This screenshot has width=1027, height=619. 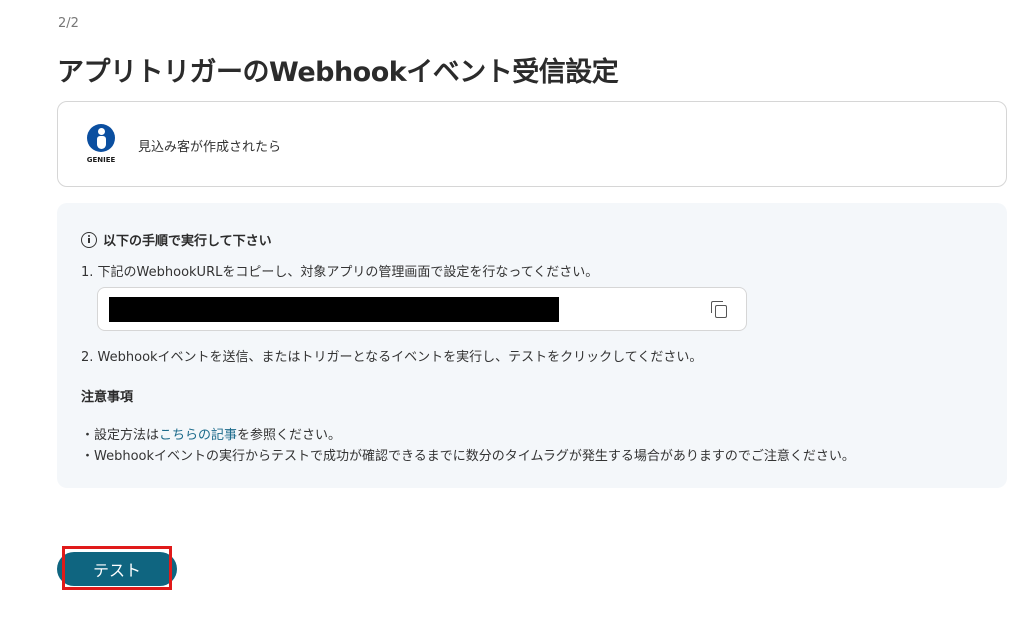 I want to click on article-link: こちらの記事, so click(x=198, y=435).